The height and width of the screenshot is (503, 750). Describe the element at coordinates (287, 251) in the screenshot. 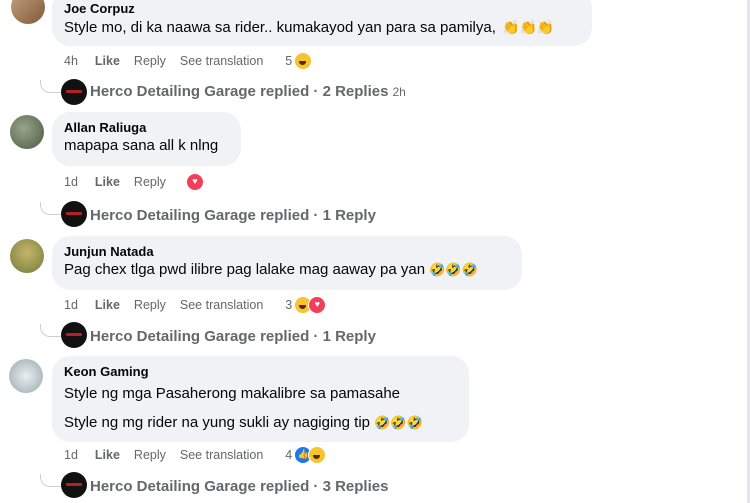

I see `comment-author: Junjun Natada` at that location.